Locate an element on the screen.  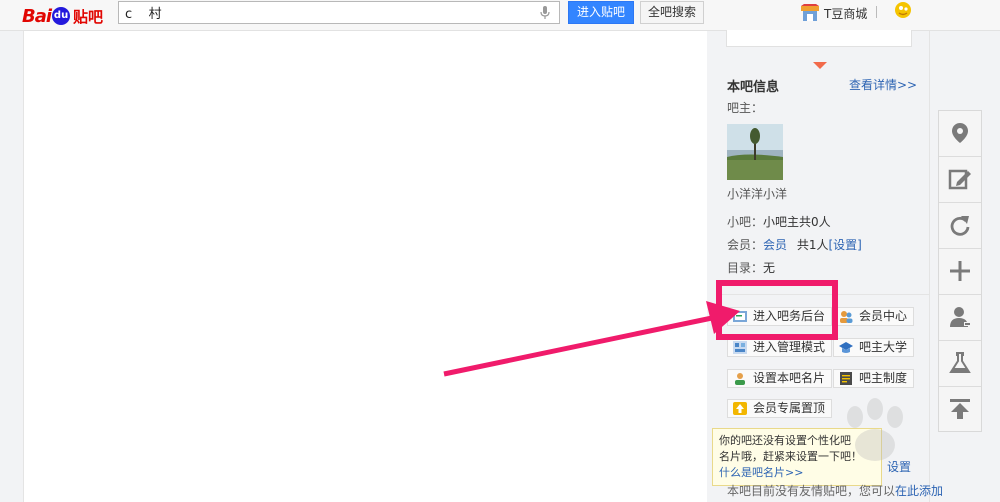
members-link: 会员 is located at coordinates (775, 245).